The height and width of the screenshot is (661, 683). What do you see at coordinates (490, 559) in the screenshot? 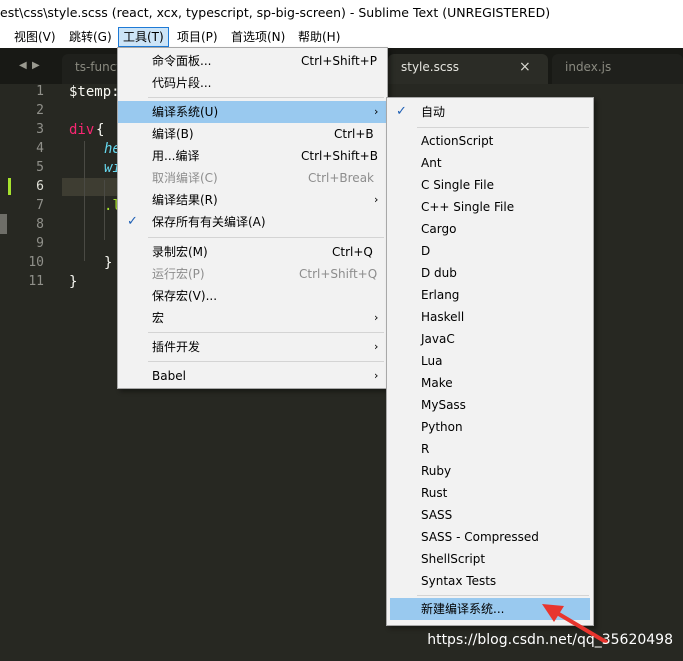
I see `build-system-item: ShellScript` at bounding box center [490, 559].